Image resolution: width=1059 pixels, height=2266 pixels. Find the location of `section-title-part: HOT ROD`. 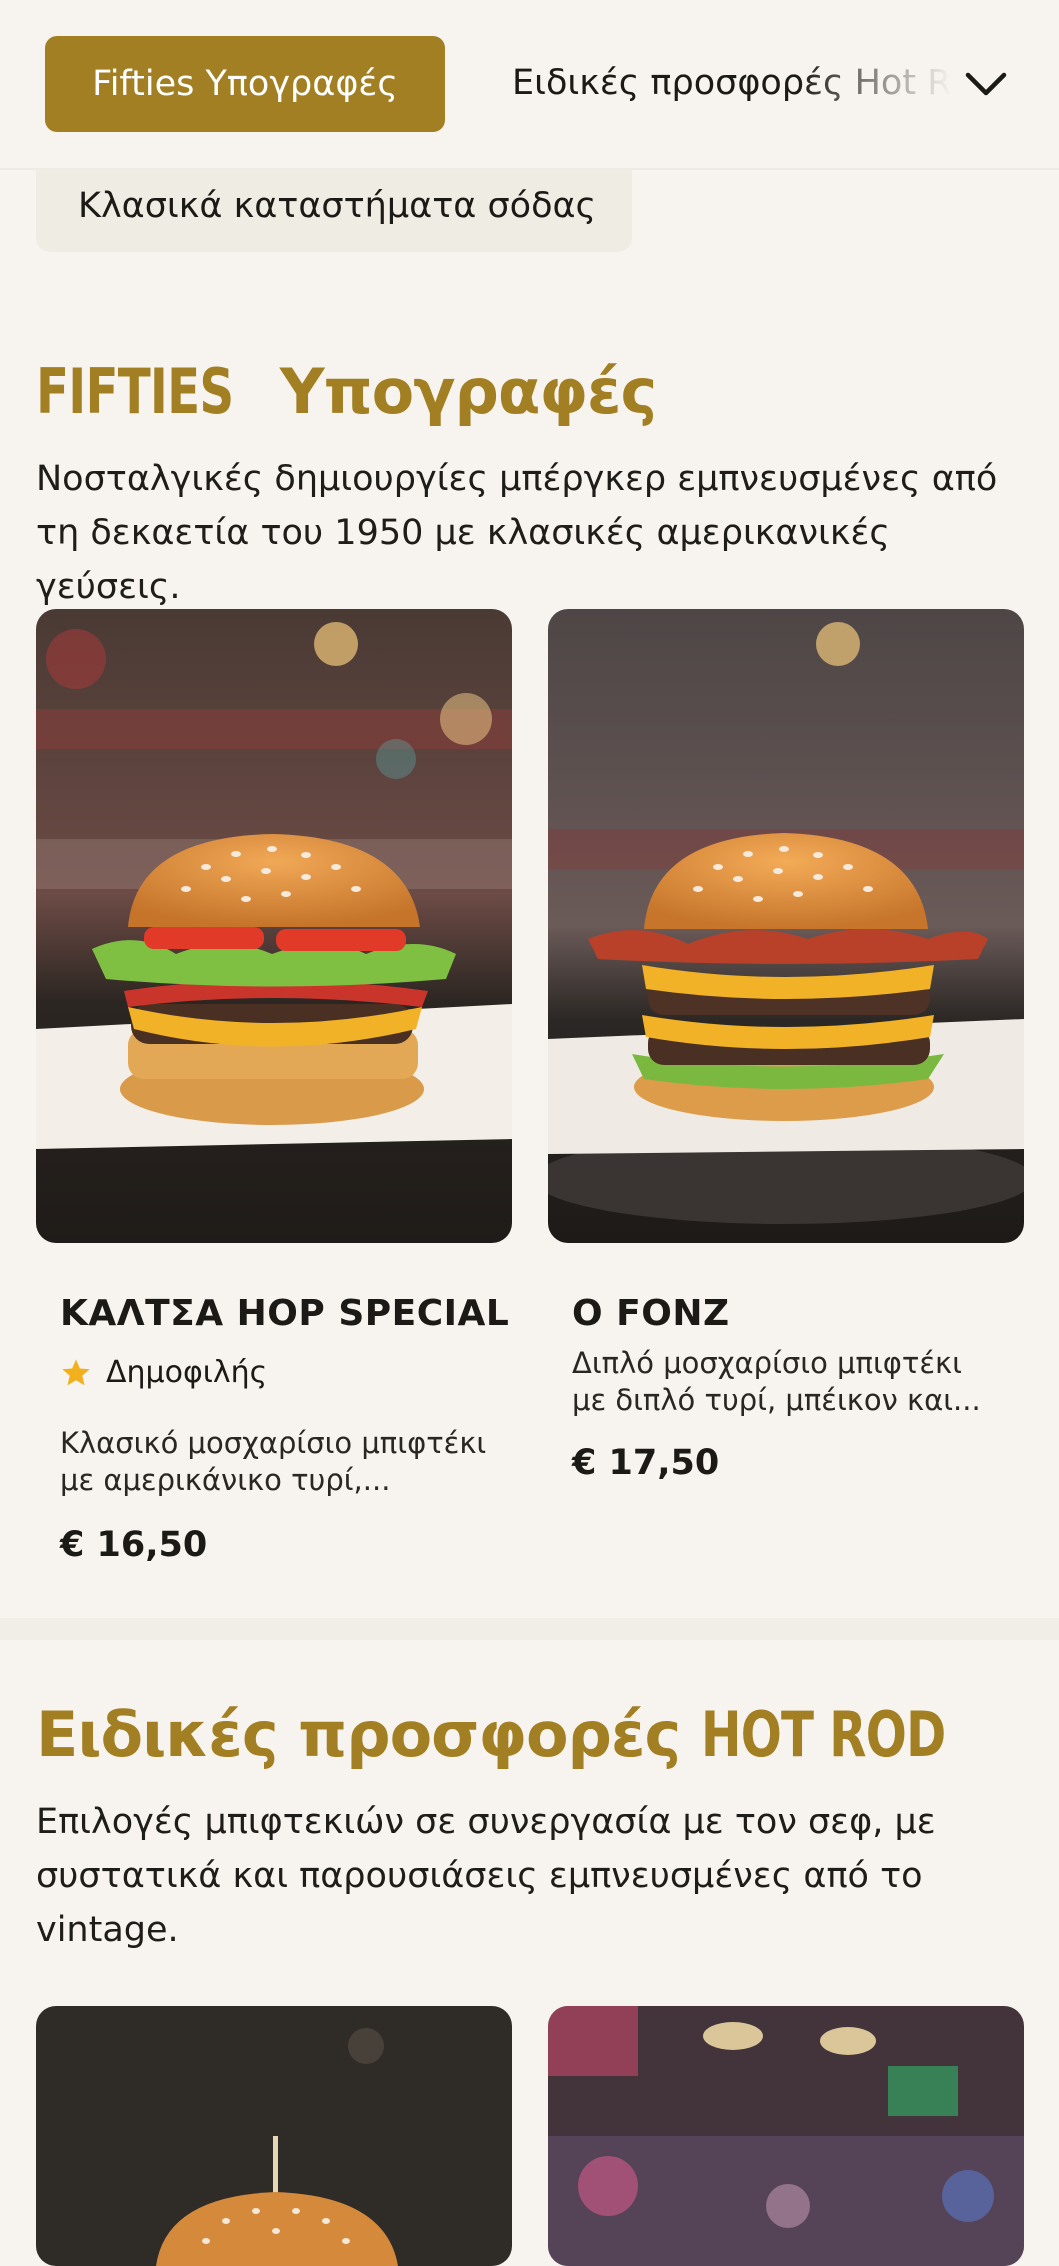

section-title-part: HOT ROD is located at coordinates (823, 1734).